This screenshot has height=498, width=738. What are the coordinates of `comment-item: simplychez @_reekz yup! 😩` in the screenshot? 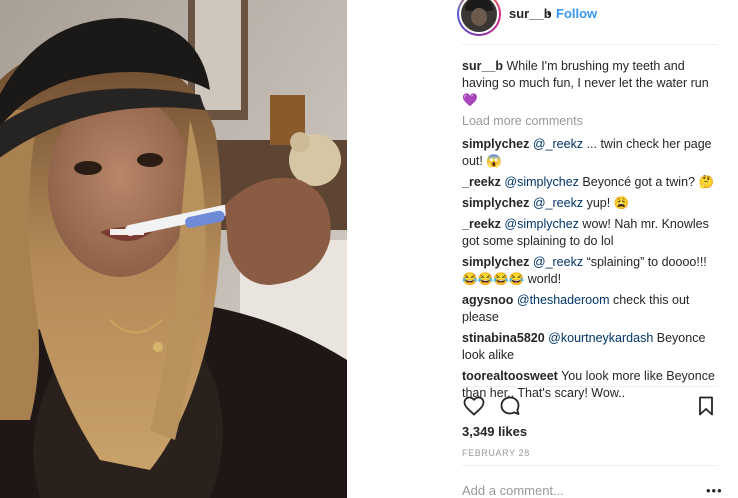 It's located at (593, 203).